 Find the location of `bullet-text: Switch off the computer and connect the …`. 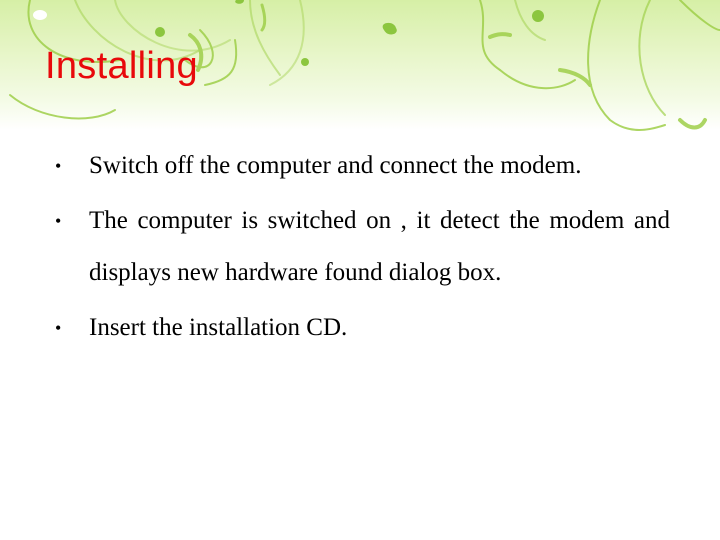

bullet-text: Switch off the computer and connect the … is located at coordinates (335, 165).